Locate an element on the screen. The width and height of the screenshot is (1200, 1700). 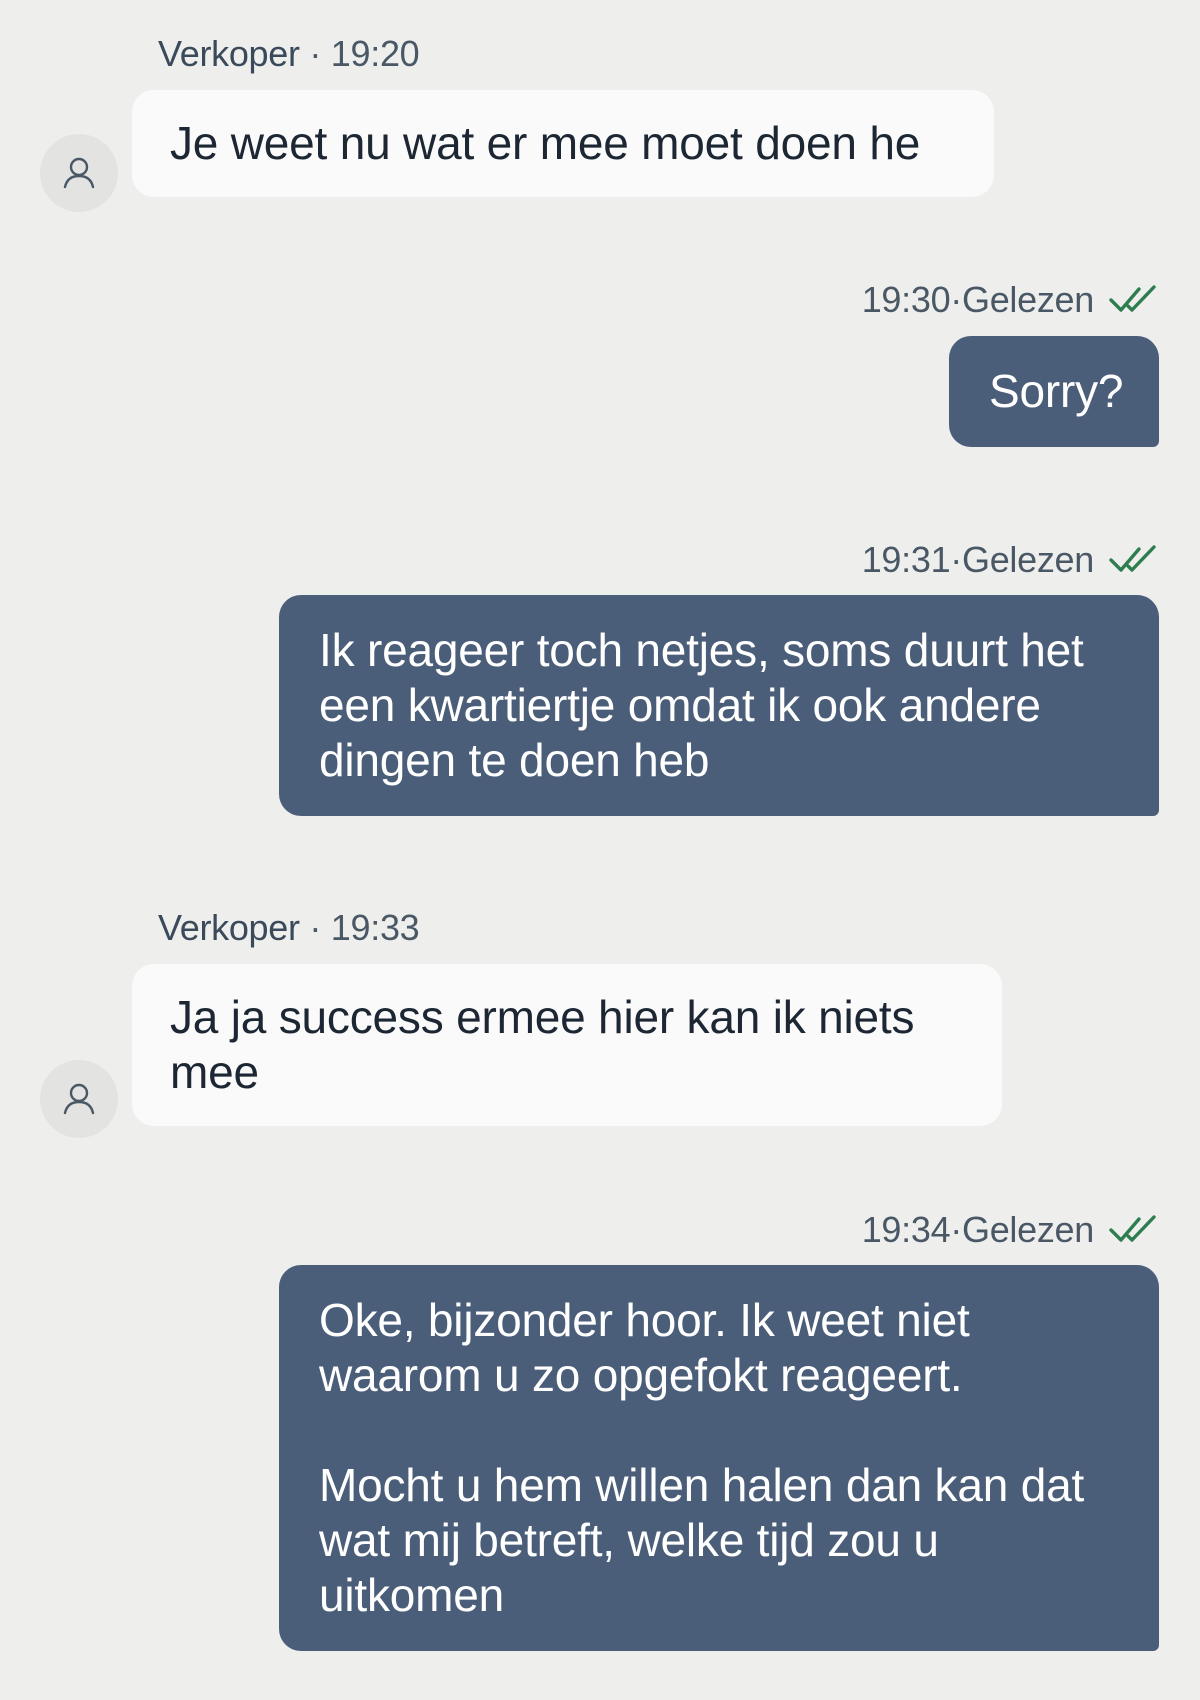
message-text: Sorry? is located at coordinates (1056, 391).